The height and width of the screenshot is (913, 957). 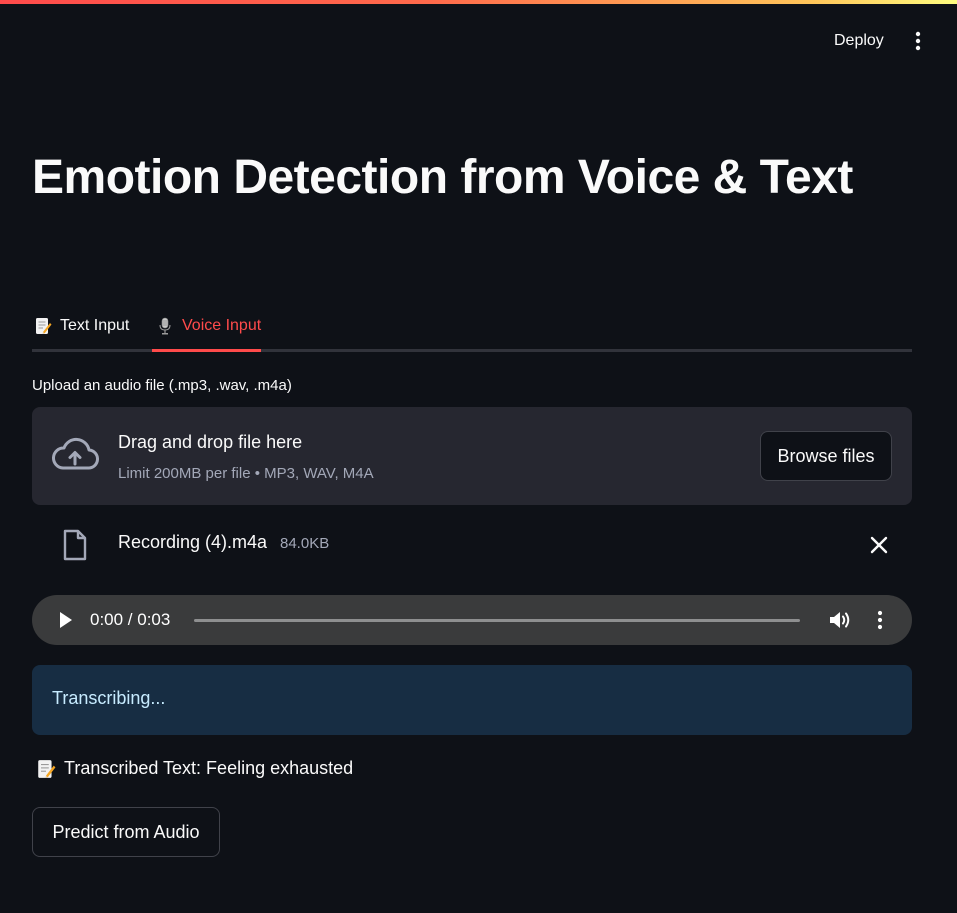 I want to click on uploaded-file-item: Recording (4).m4a 84.0KB, so click(x=472, y=545).